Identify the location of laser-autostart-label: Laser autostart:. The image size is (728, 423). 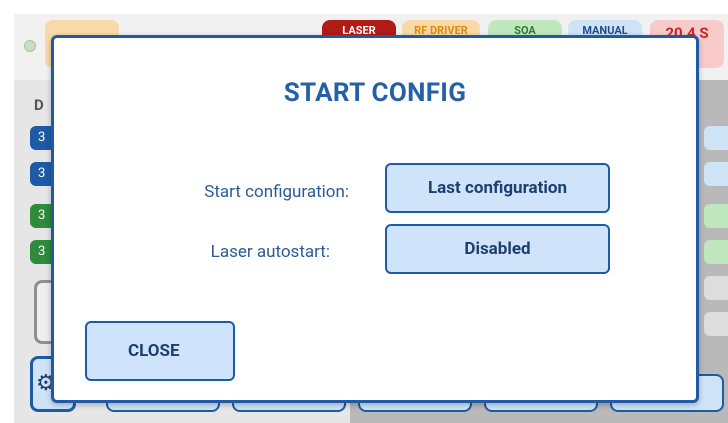
(270, 252).